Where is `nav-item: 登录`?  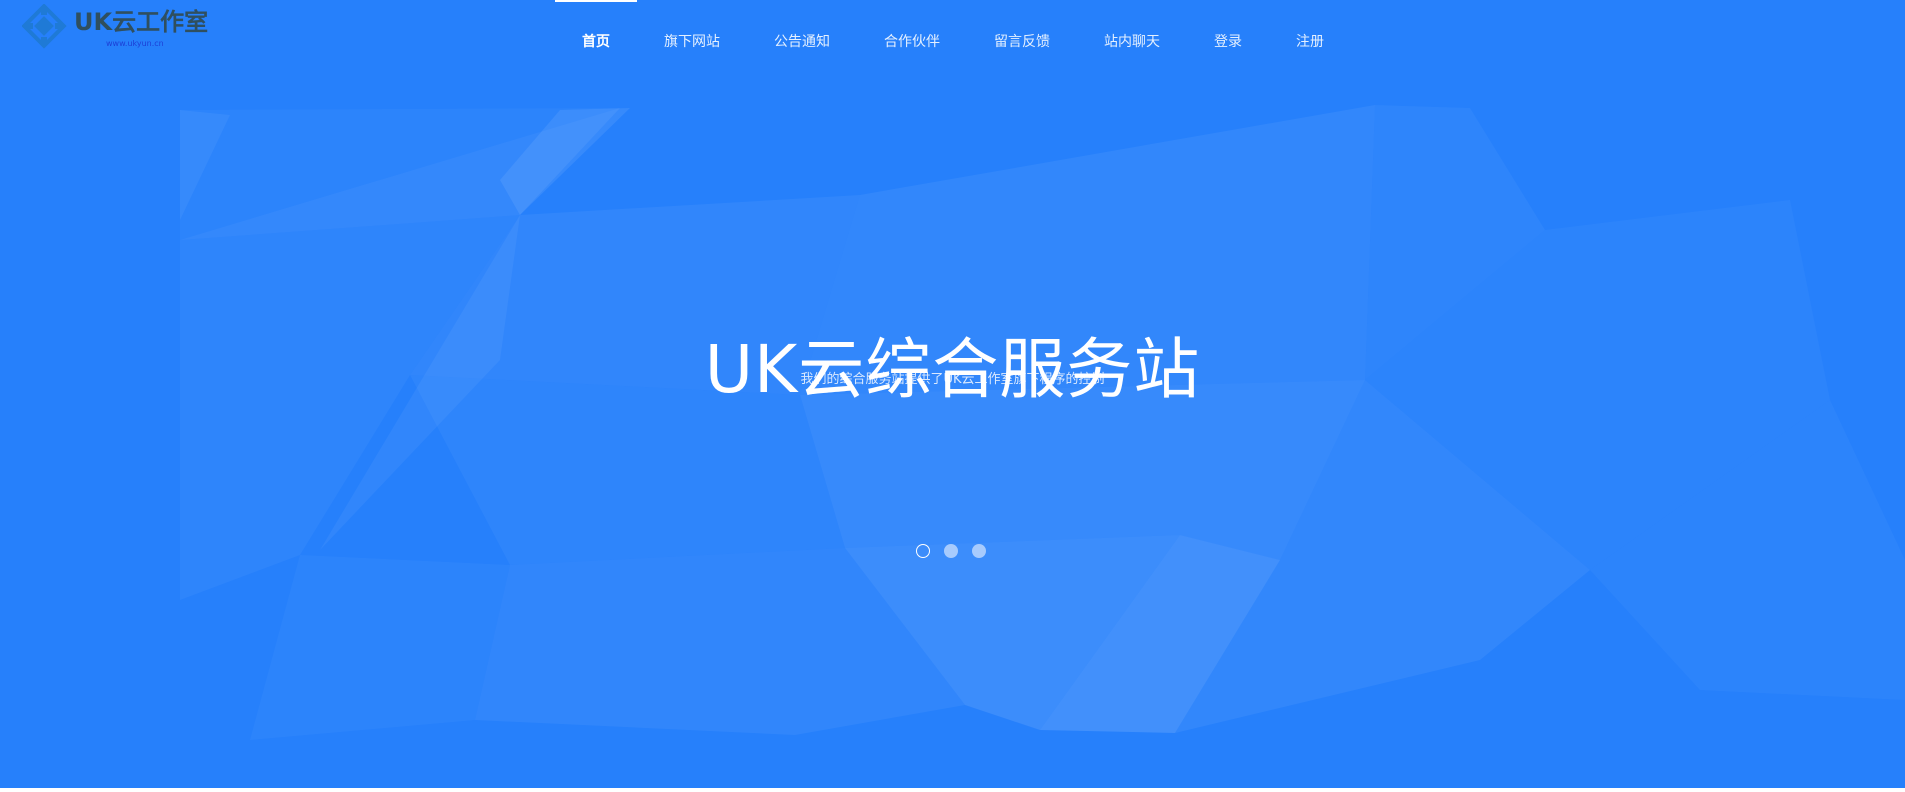
nav-item: 登录 is located at coordinates (1228, 41).